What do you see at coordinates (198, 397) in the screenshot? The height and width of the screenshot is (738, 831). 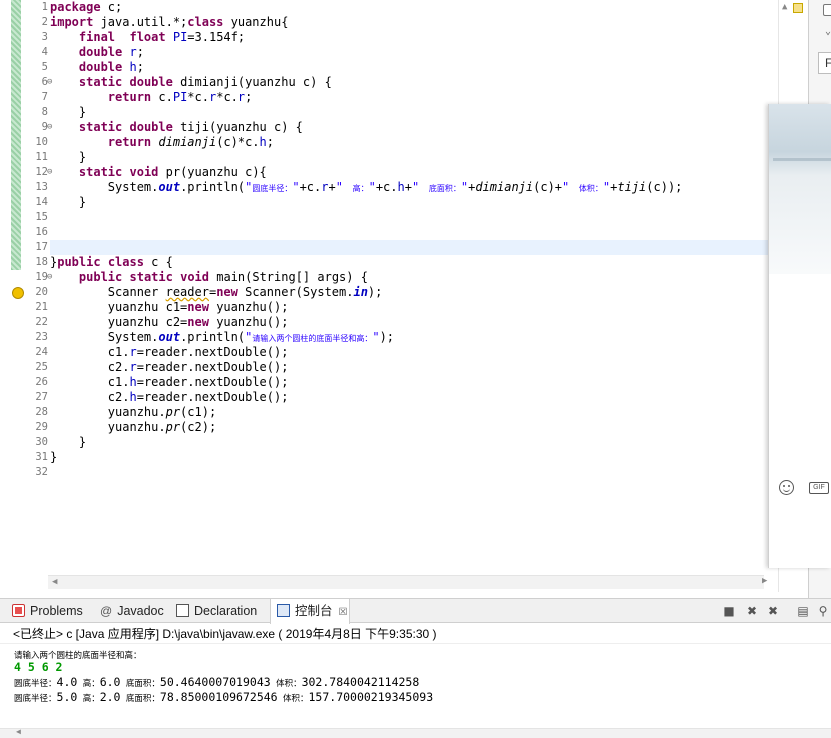 I see `code-line: c2.h=reader.nextDouble();` at bounding box center [198, 397].